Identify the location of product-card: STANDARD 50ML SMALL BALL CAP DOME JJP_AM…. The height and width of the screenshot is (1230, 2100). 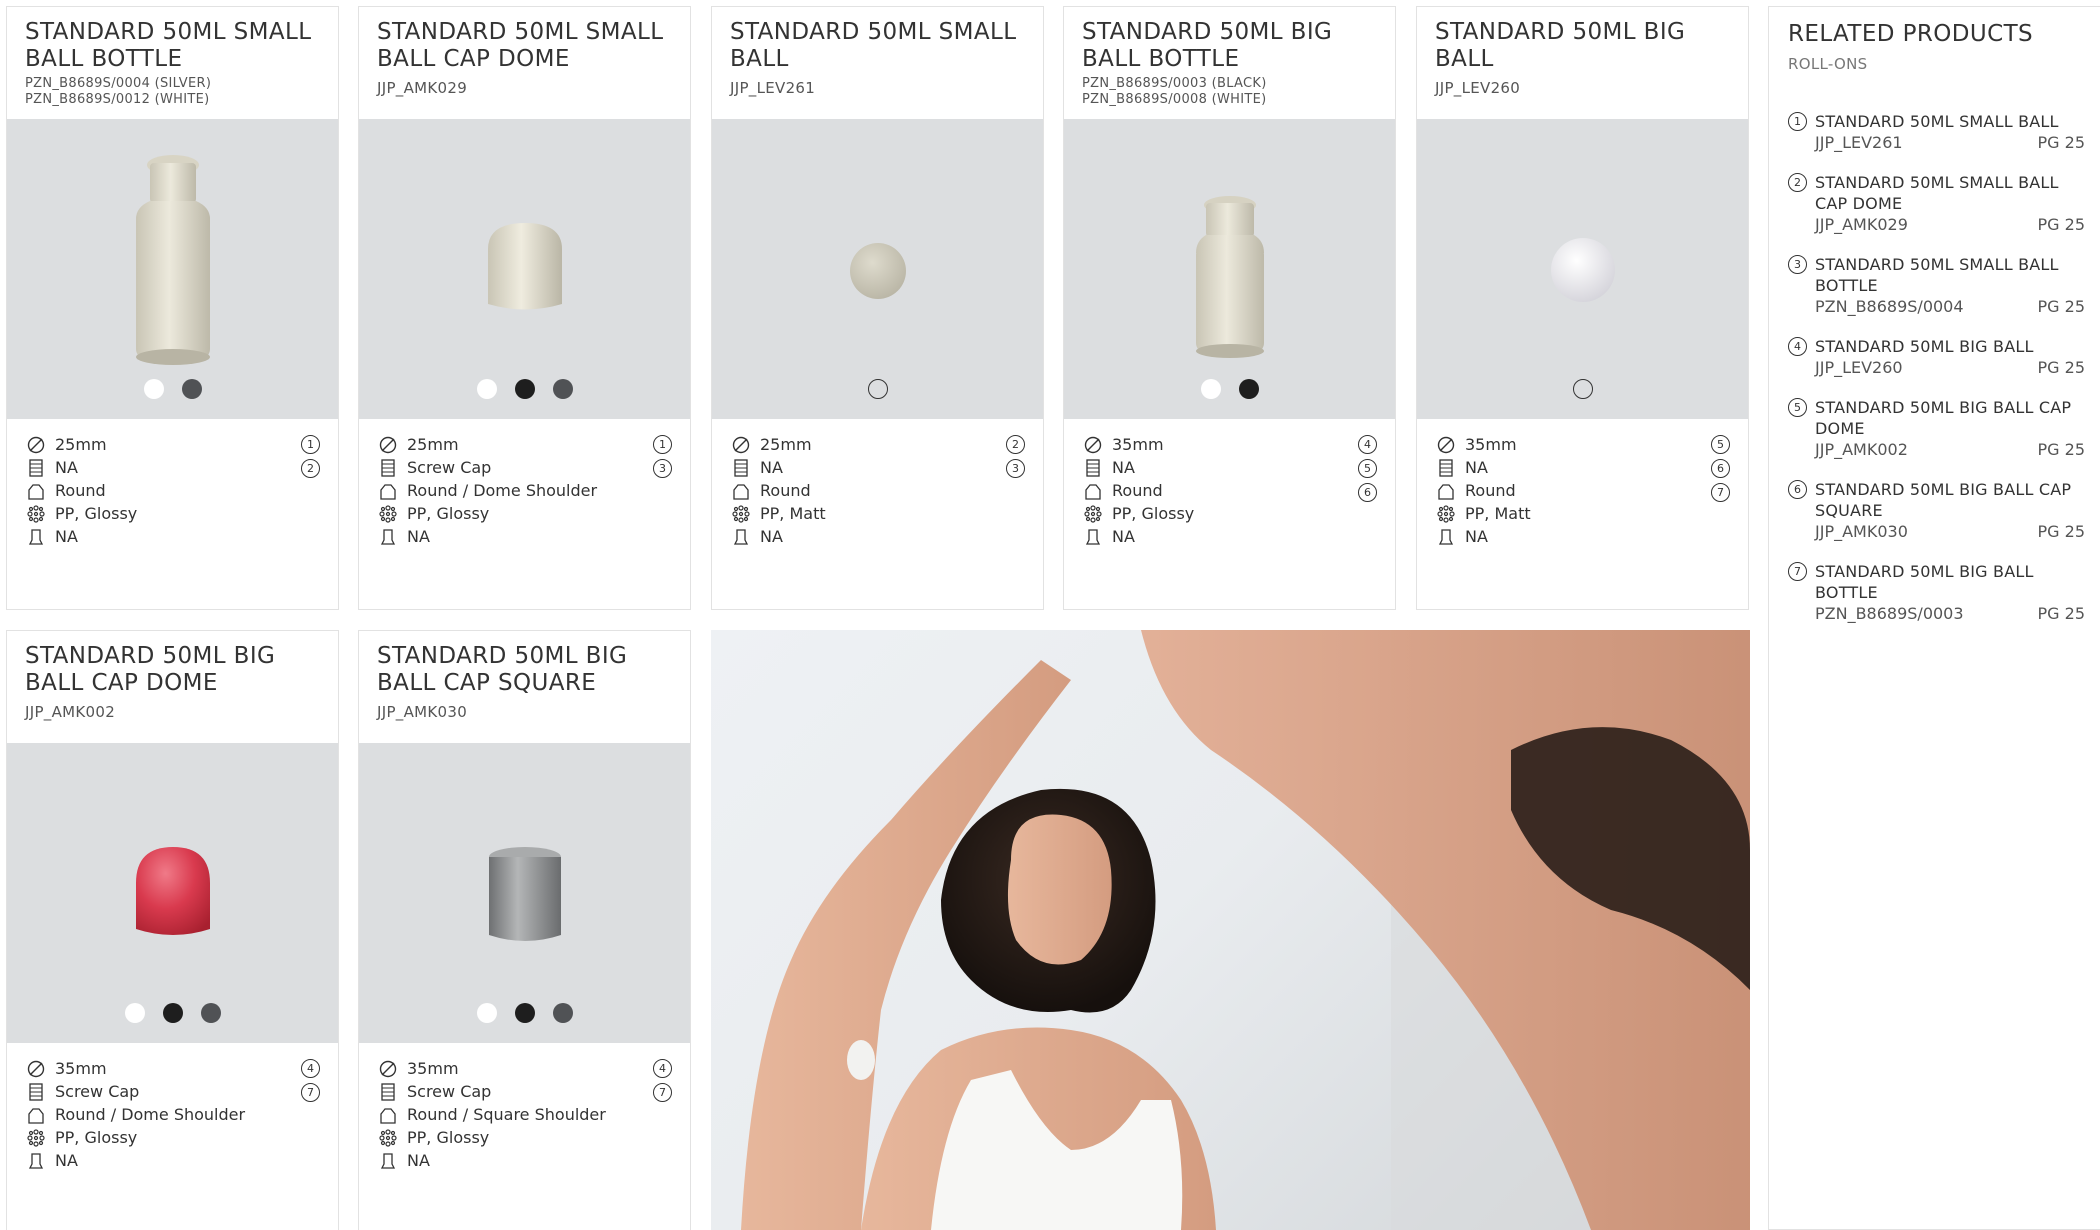
(524, 308).